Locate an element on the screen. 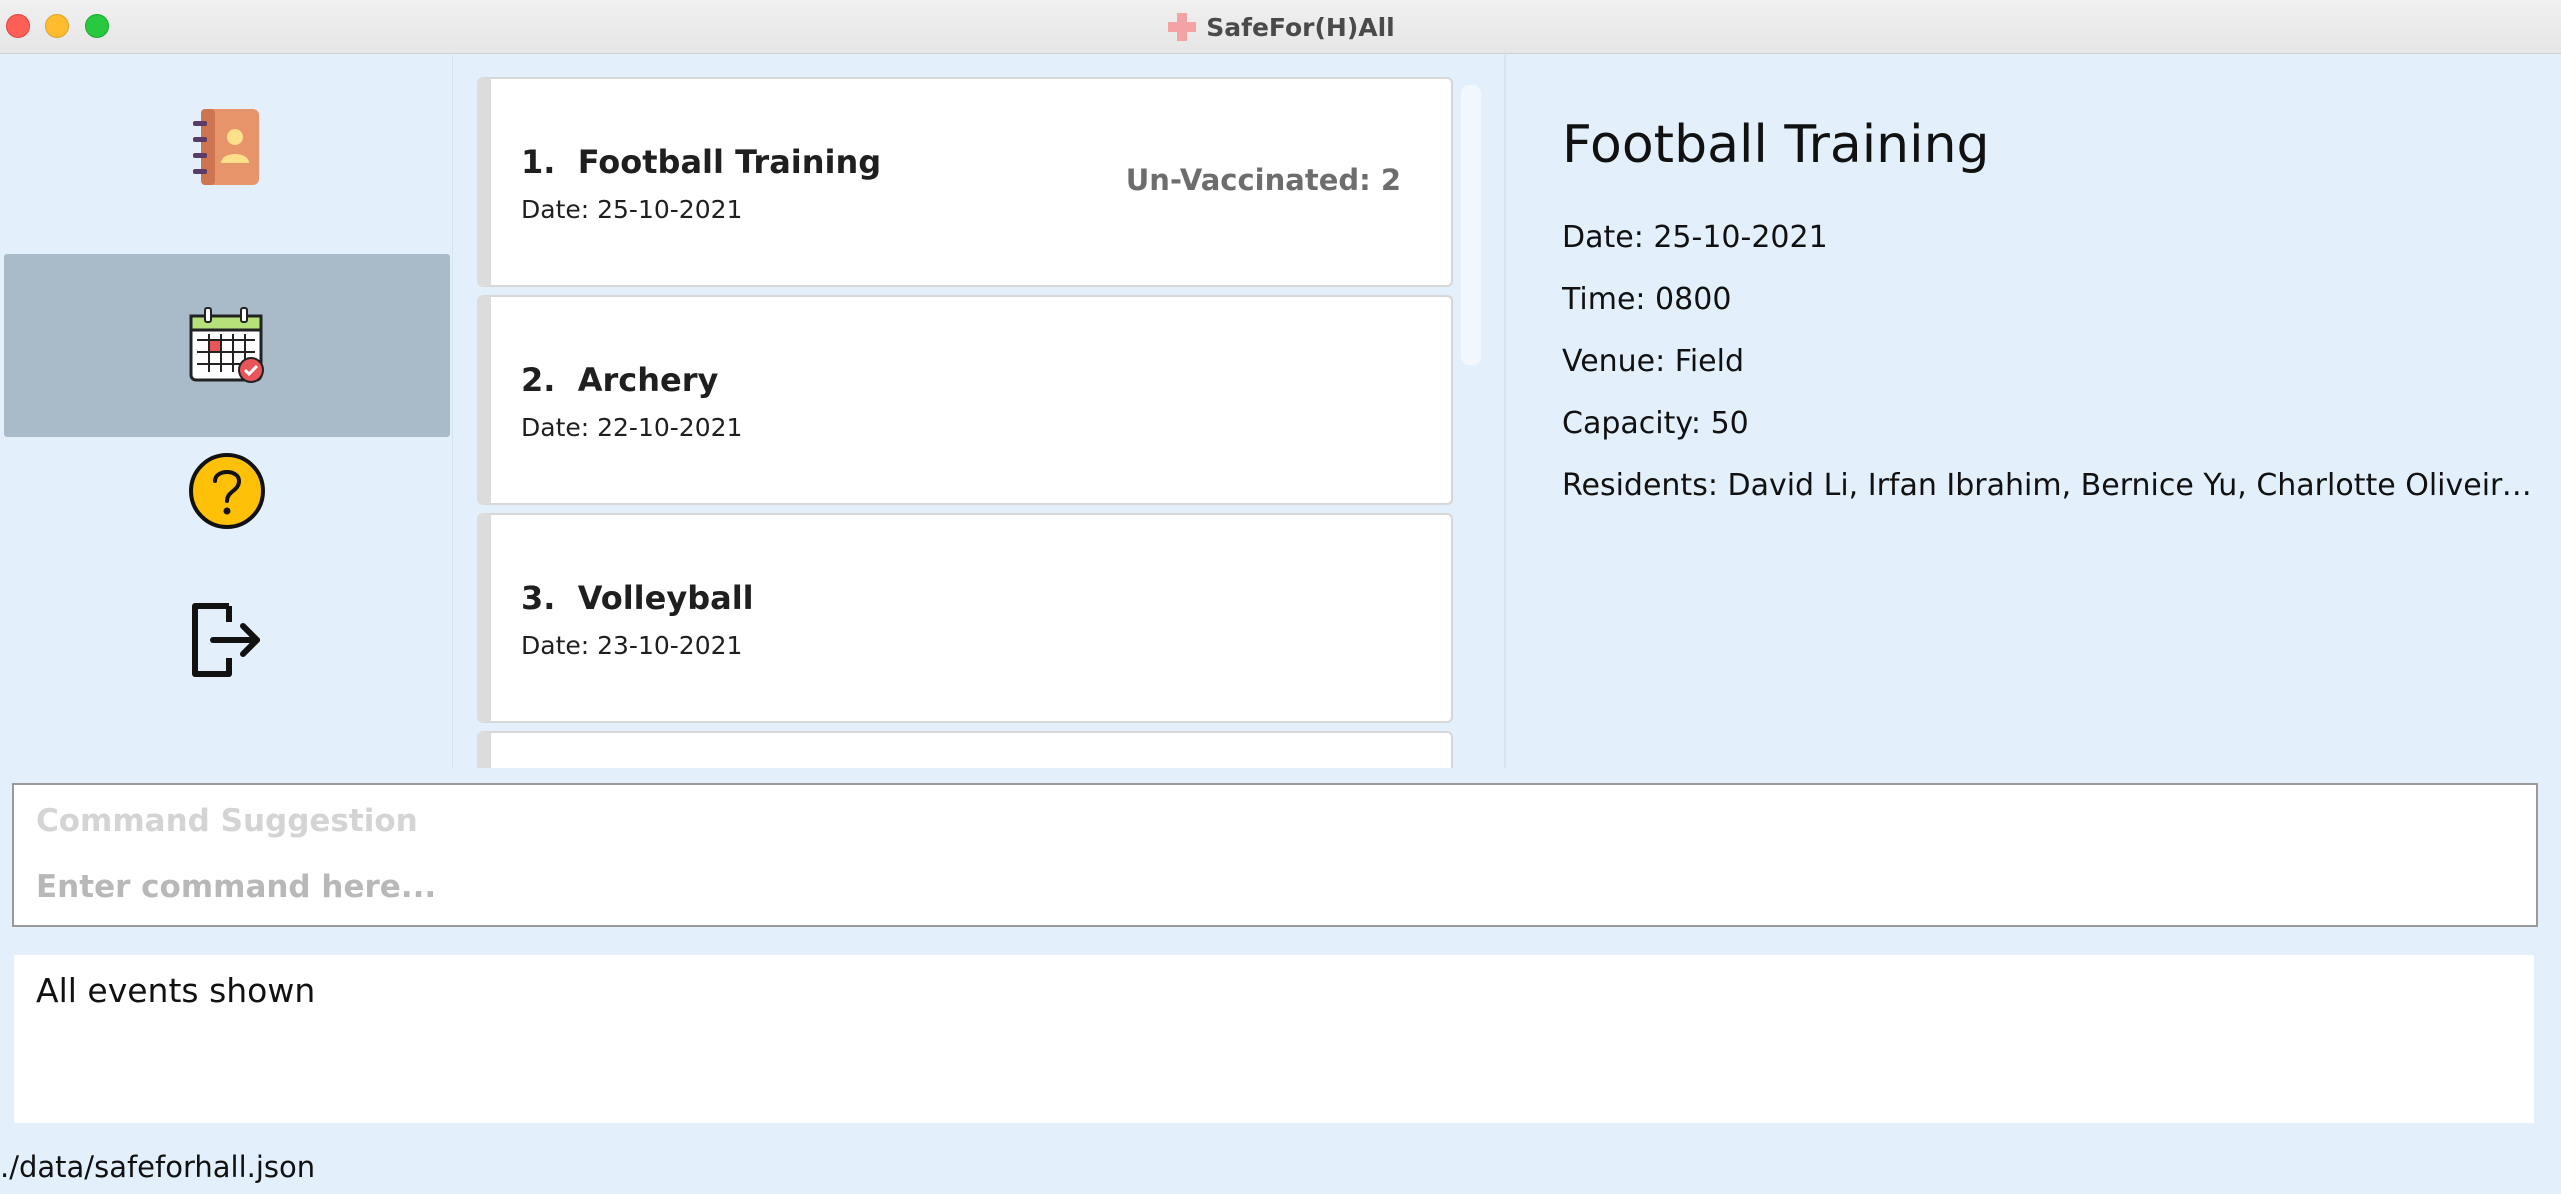 This screenshot has width=2561, height=1194. command-input is located at coordinates (1274, 887).